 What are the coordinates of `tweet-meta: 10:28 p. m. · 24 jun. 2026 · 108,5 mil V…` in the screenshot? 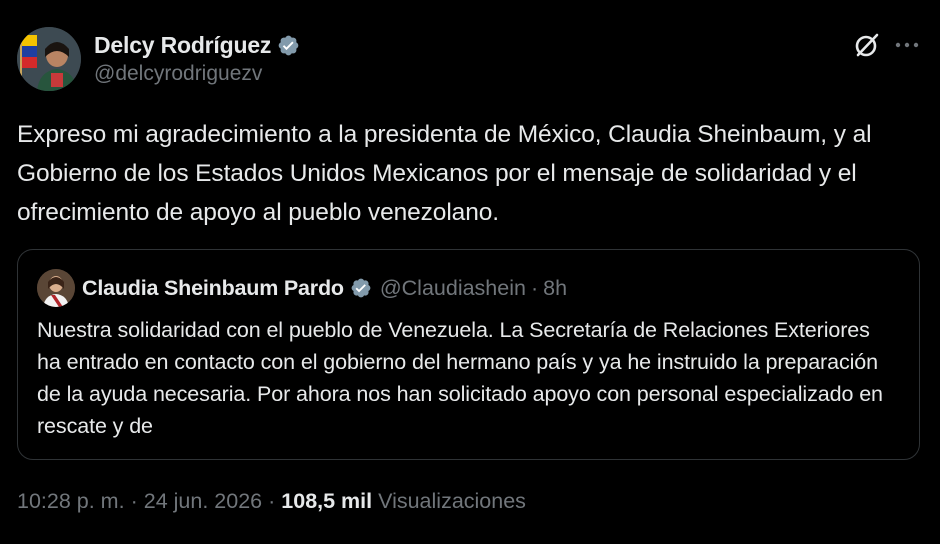 It's located at (271, 501).